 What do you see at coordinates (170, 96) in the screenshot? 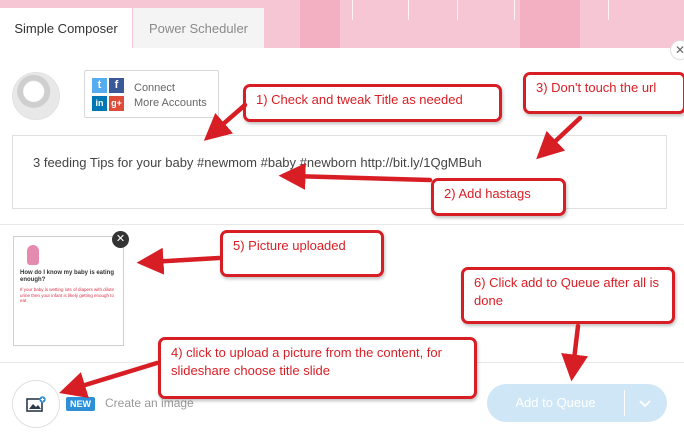
I see `connect-label: Connect More Accounts` at bounding box center [170, 96].